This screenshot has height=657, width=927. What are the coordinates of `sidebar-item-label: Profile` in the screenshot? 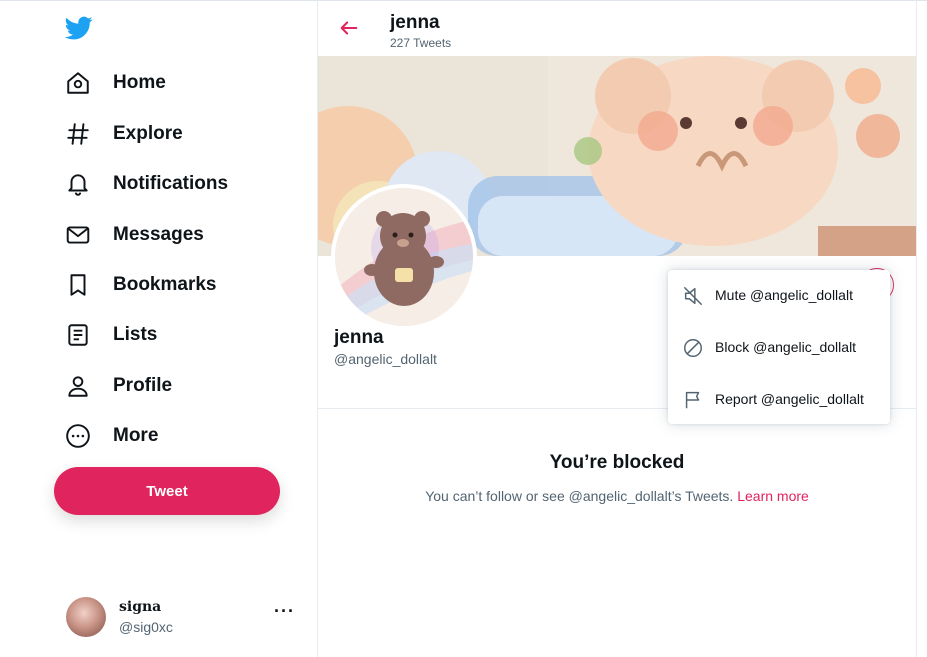 It's located at (143, 385).